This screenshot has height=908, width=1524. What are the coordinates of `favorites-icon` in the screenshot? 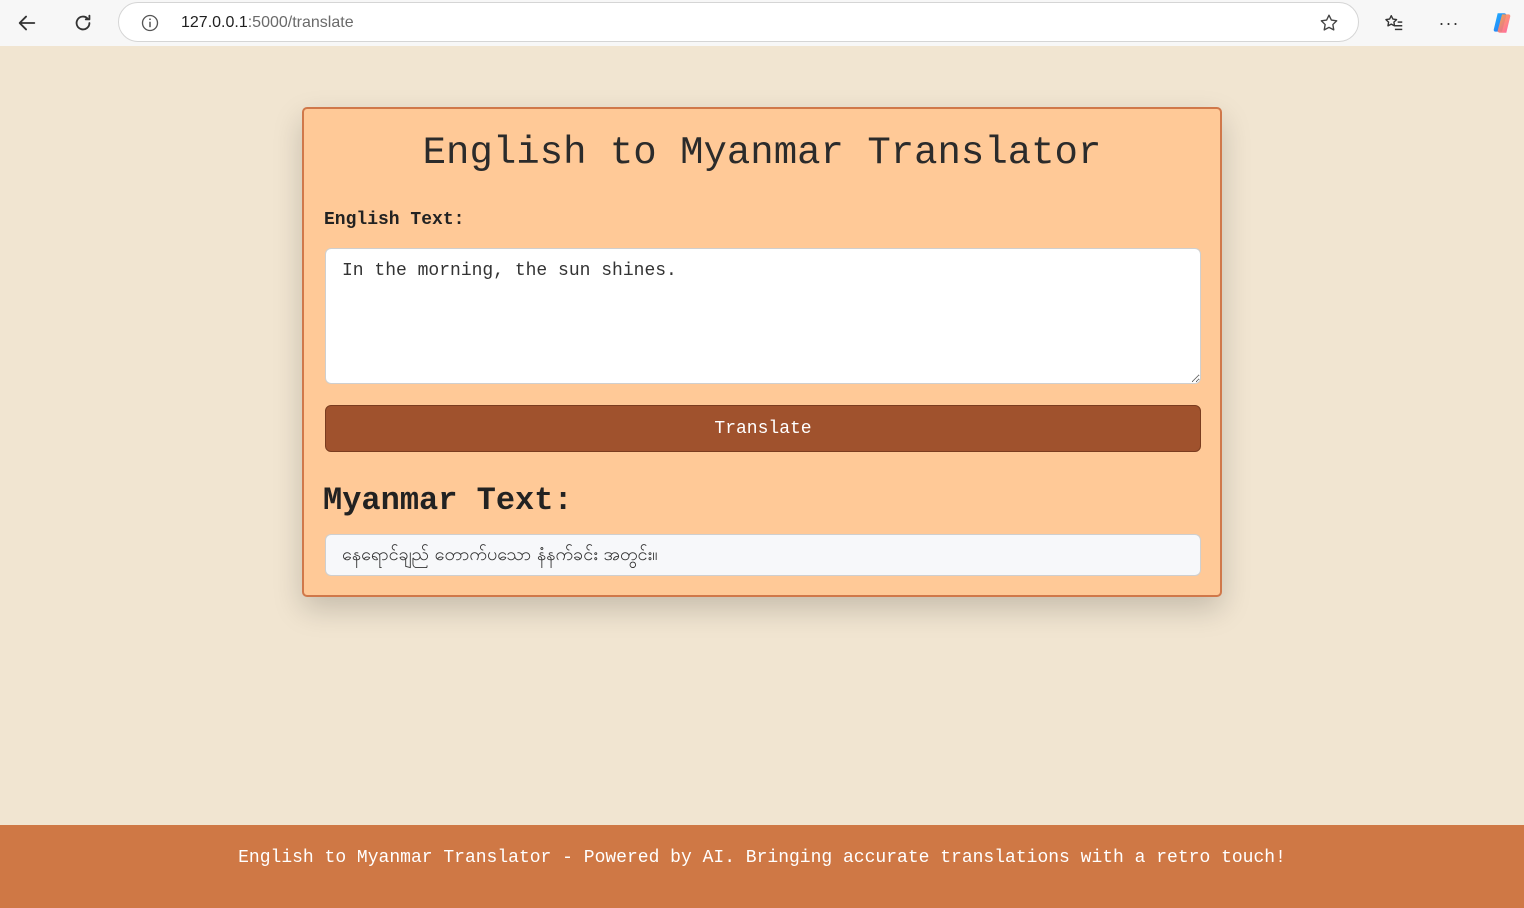 It's located at (1394, 22).